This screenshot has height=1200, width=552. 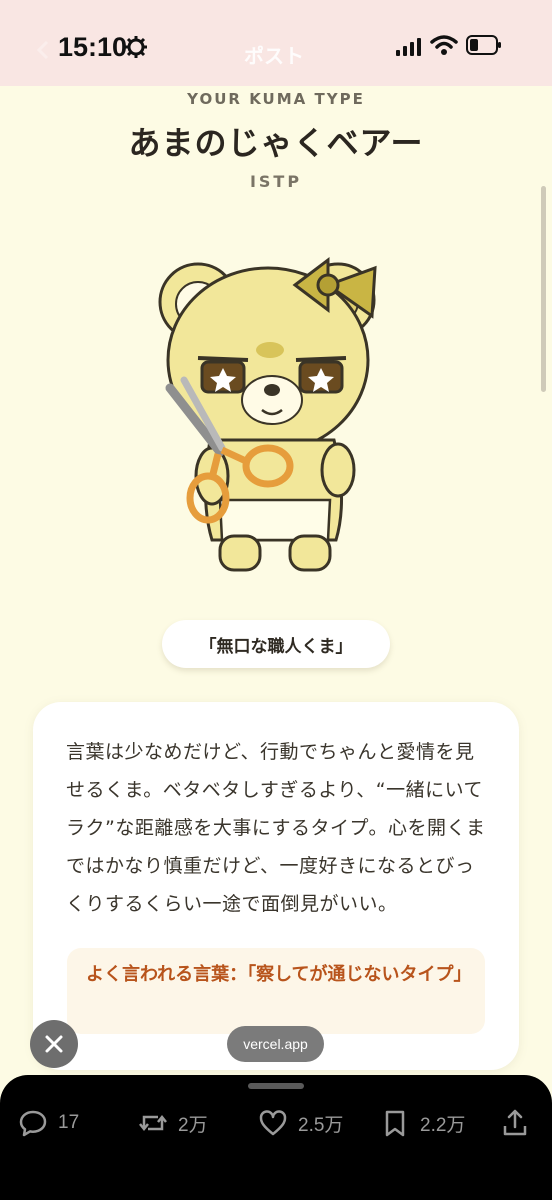 I want to click on bear-illustration, so click(x=267, y=414).